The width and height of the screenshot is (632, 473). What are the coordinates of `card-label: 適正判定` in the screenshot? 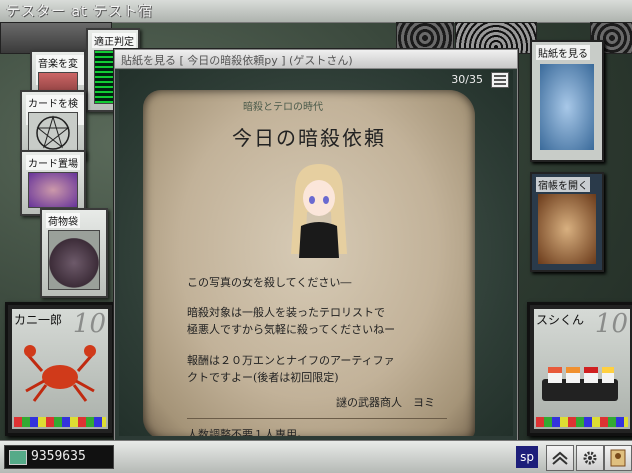 It's located at (114, 40).